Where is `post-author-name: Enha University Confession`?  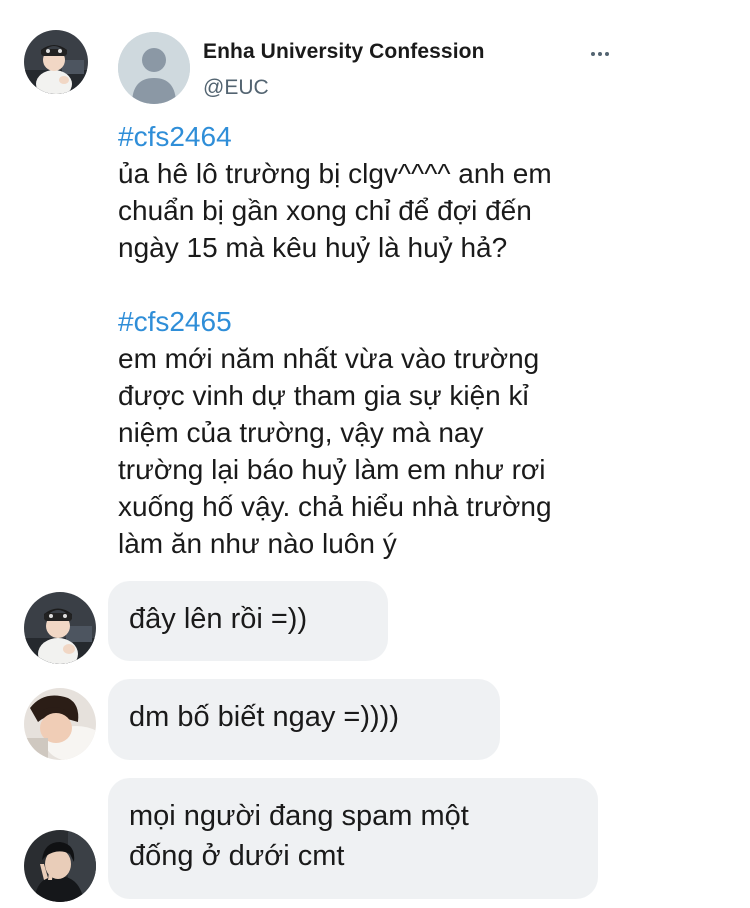
post-author-name: Enha University Confession is located at coordinates (344, 52).